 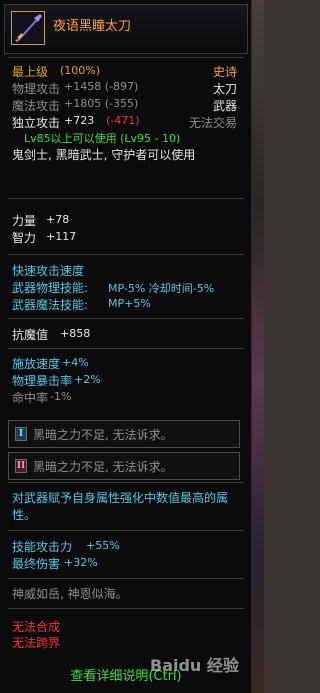 What do you see at coordinates (24, 238) in the screenshot?
I see `attr-label: 智力` at bounding box center [24, 238].